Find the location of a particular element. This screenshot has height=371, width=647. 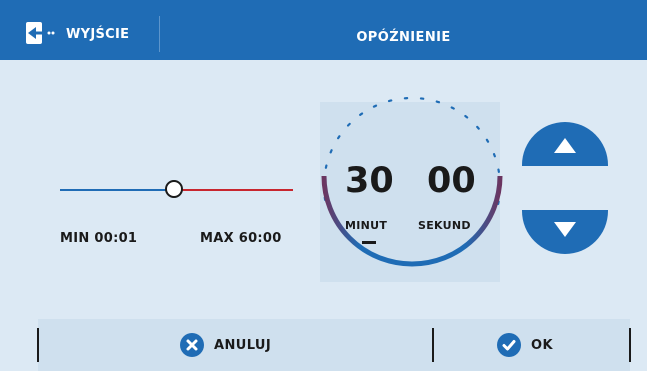

dial-dots is located at coordinates (412, 186).